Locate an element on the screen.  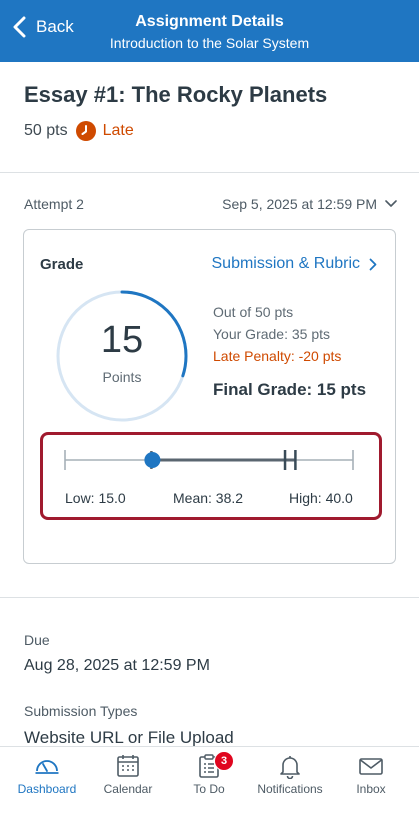
submission-rubric-link: Submission & Rubric is located at coordinates (295, 264).